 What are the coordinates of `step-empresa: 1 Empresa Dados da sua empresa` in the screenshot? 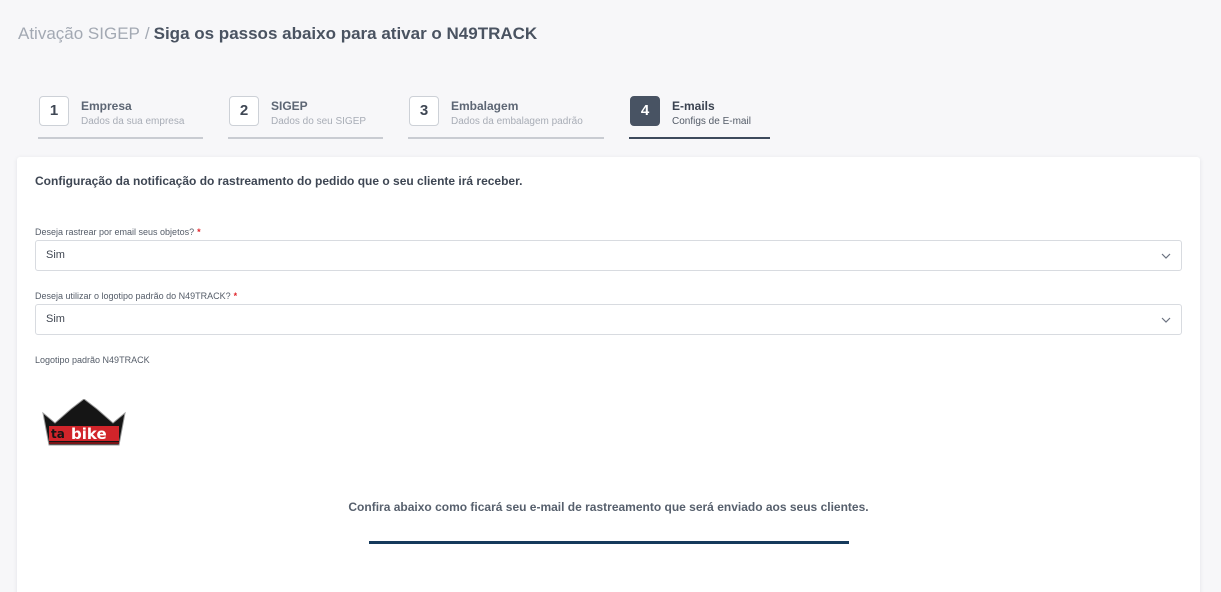 It's located at (120, 117).